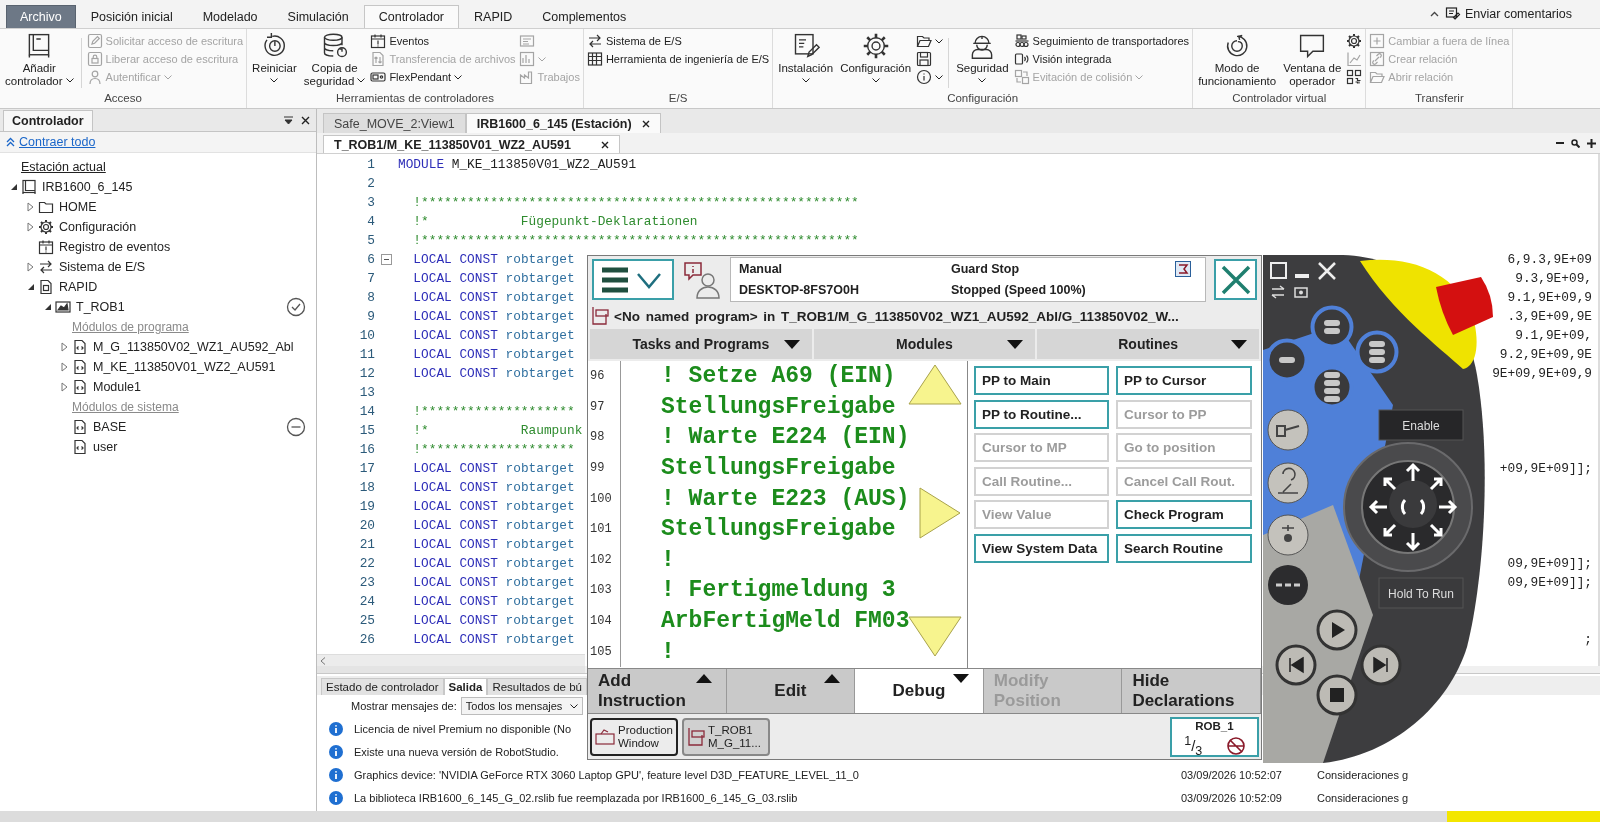 The width and height of the screenshot is (1600, 822). What do you see at coordinates (411, 16) in the screenshot?
I see `ribbon-tab: Controlador` at bounding box center [411, 16].